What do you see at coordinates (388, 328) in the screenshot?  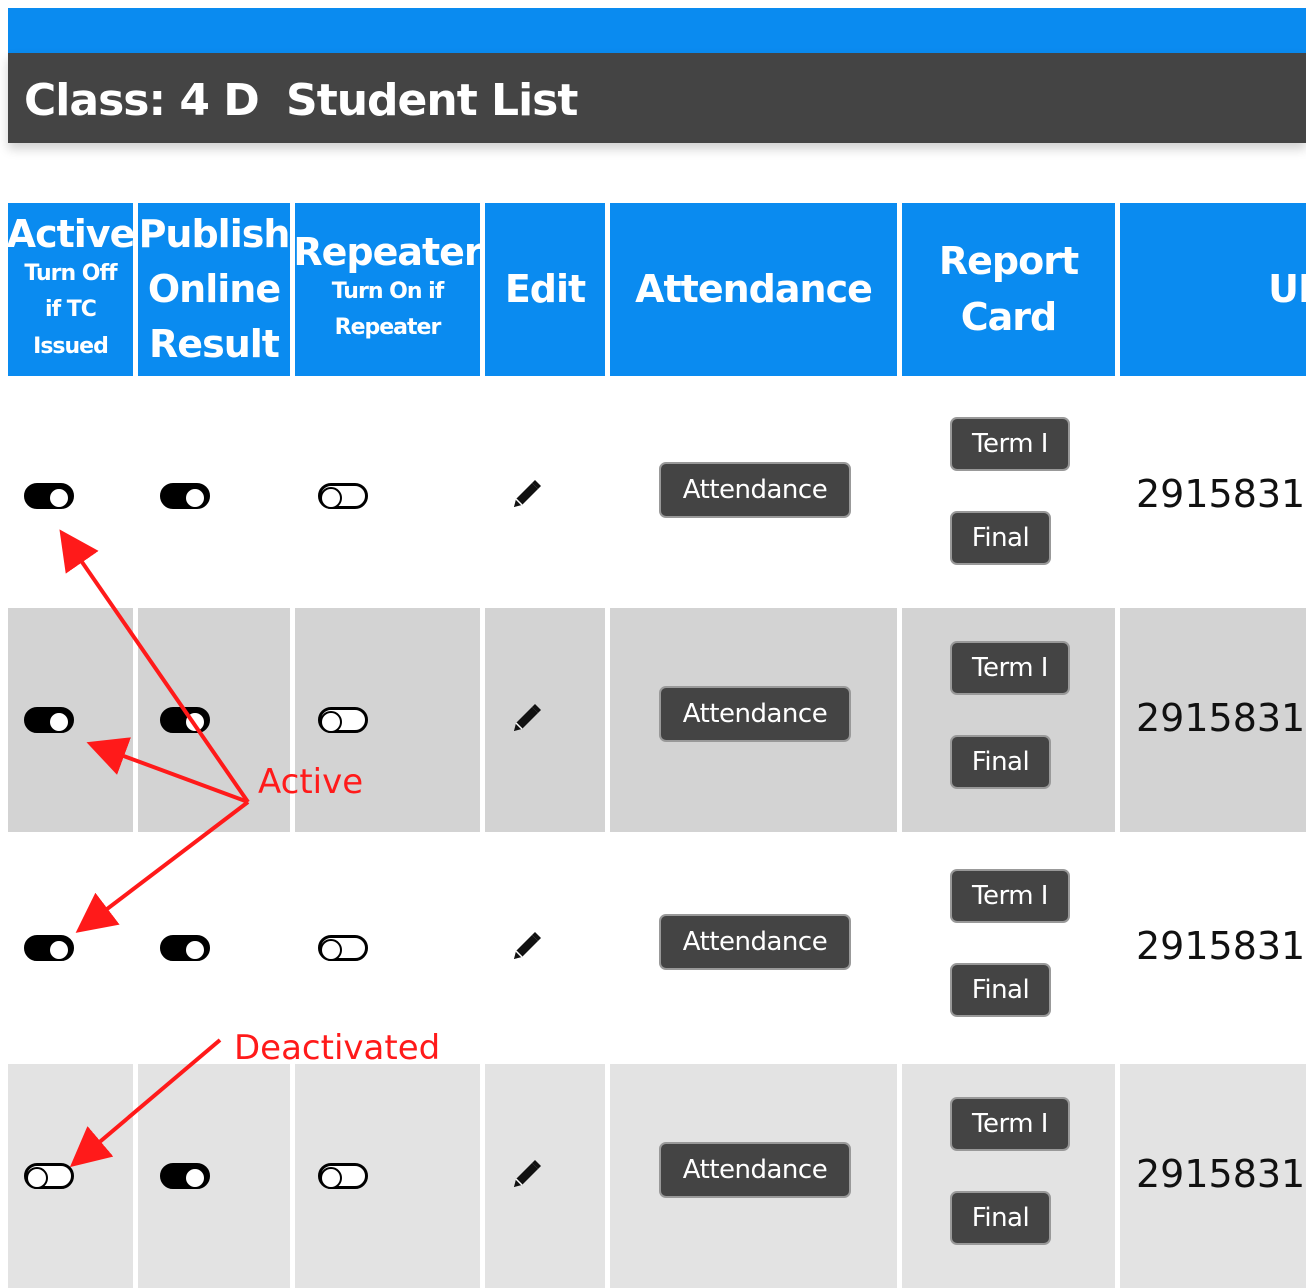 I see `column-header-repeater-subtitle: Repeater` at bounding box center [388, 328].